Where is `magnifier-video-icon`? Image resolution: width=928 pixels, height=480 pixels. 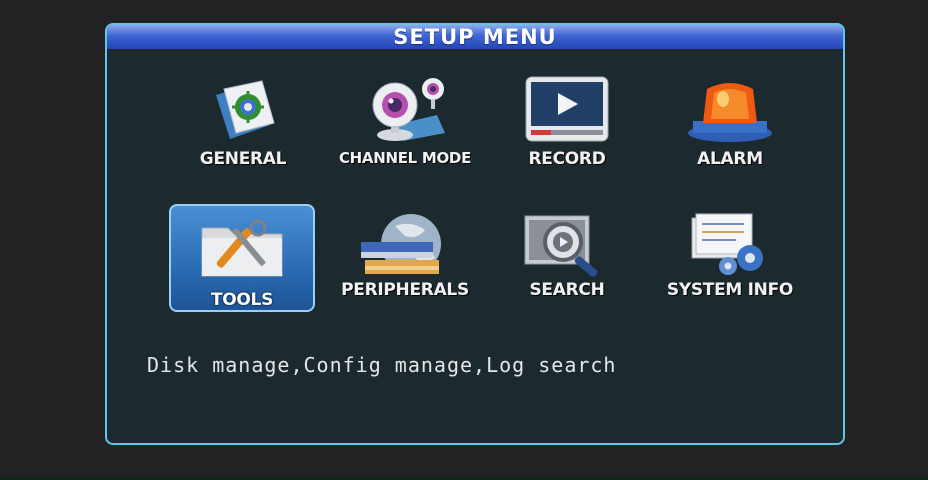
magnifier-video-icon is located at coordinates (561, 246).